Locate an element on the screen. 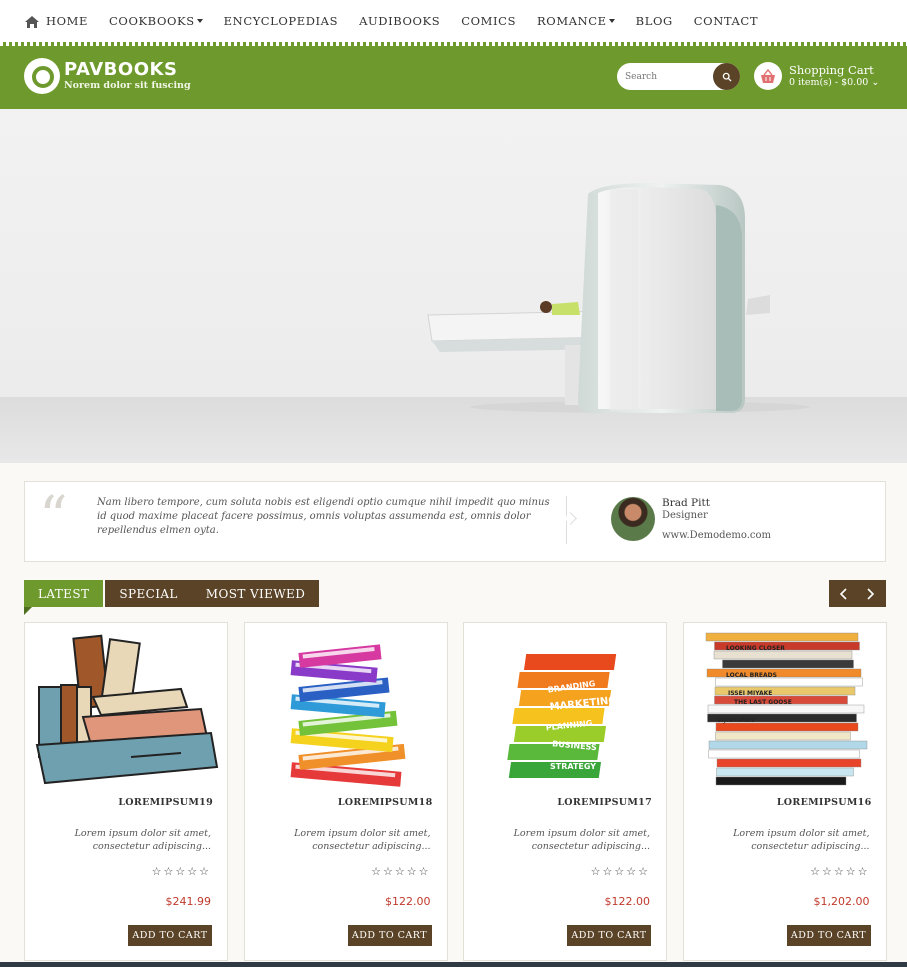  chevron-left-icon is located at coordinates (843, 593).